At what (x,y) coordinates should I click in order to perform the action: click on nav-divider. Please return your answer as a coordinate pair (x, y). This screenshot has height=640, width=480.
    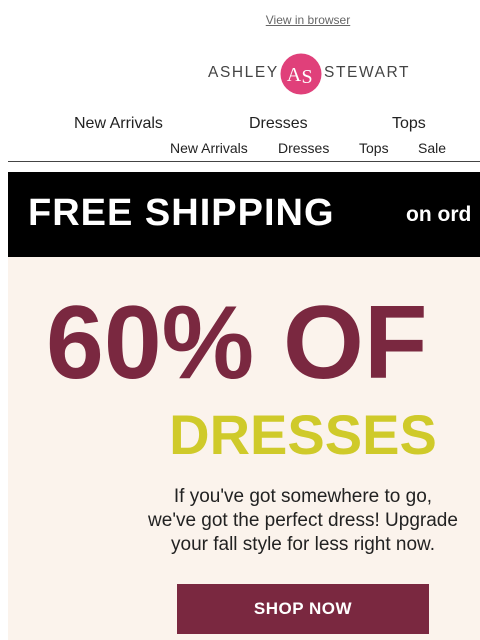
    Looking at the image, I should click on (244, 161).